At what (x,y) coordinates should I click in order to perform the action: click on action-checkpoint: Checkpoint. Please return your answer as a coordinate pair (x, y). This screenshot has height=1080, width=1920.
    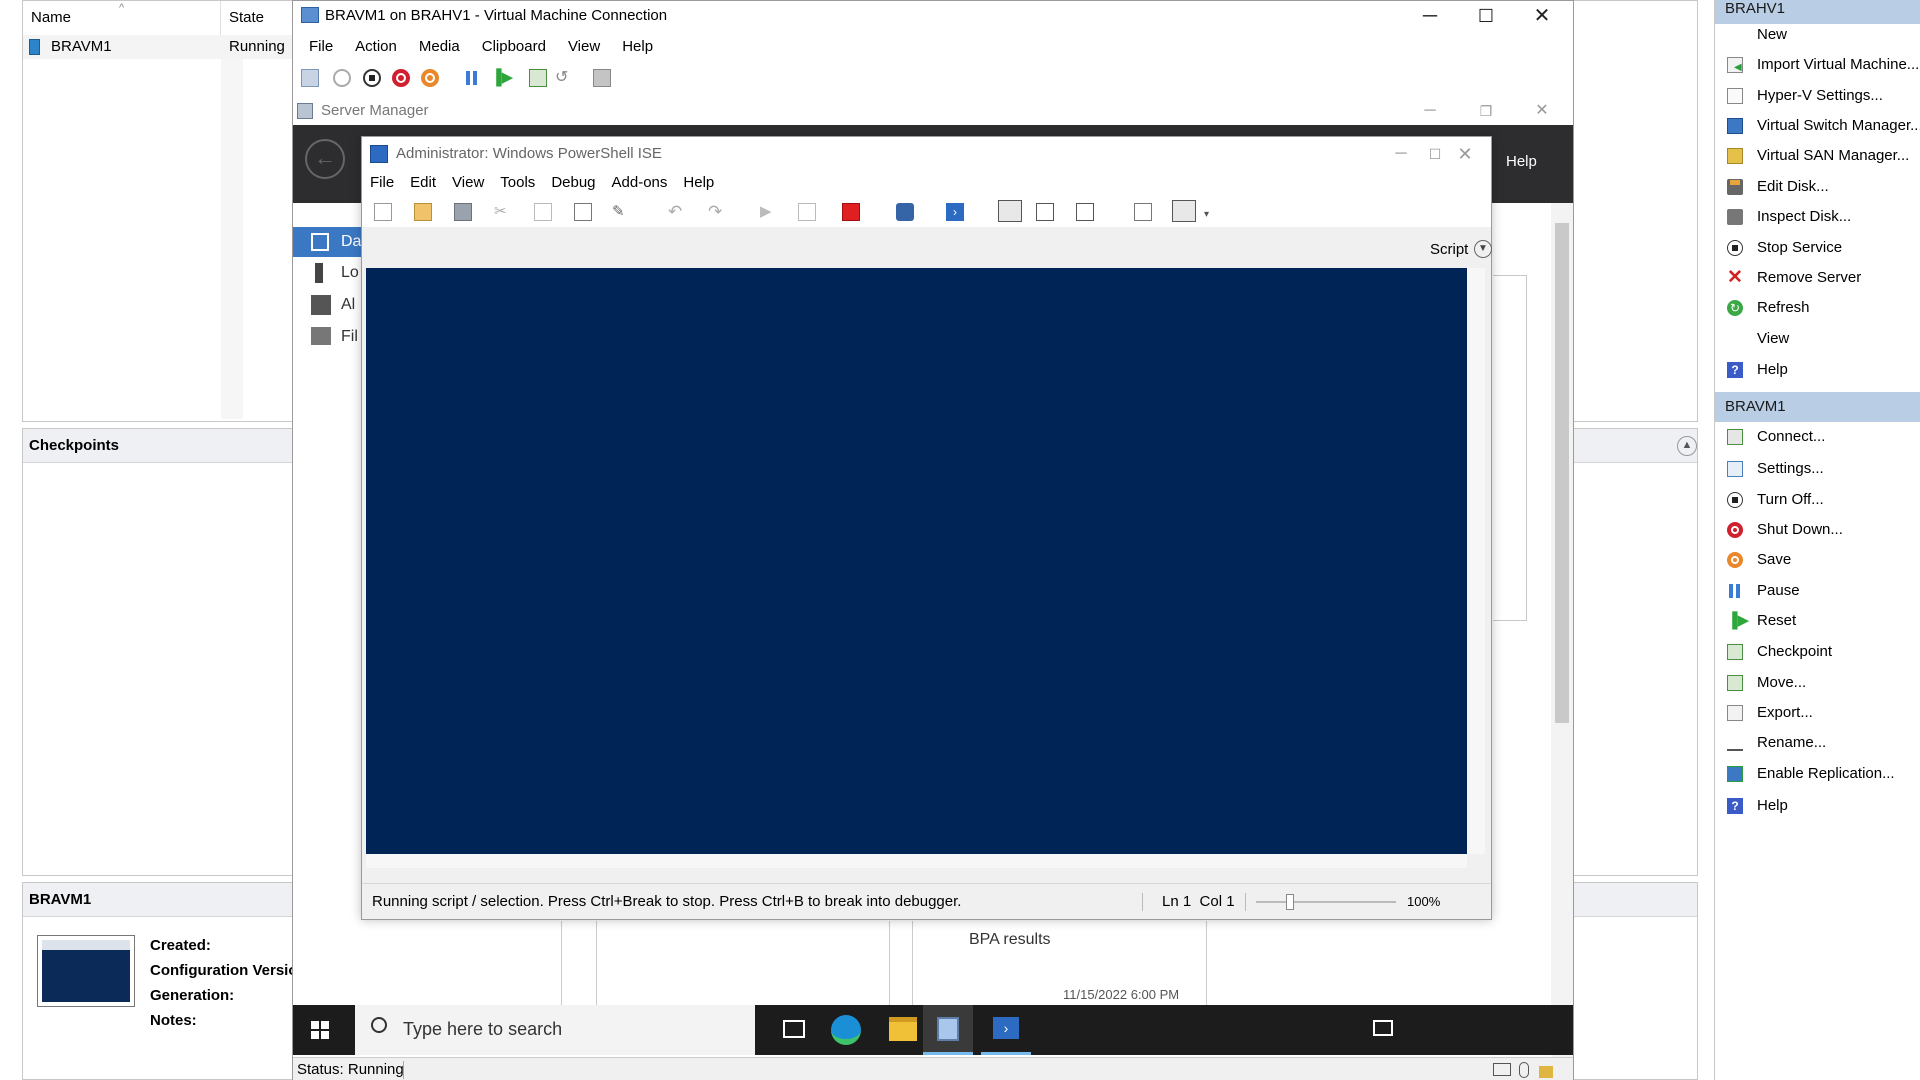
    Looking at the image, I should click on (1817, 652).